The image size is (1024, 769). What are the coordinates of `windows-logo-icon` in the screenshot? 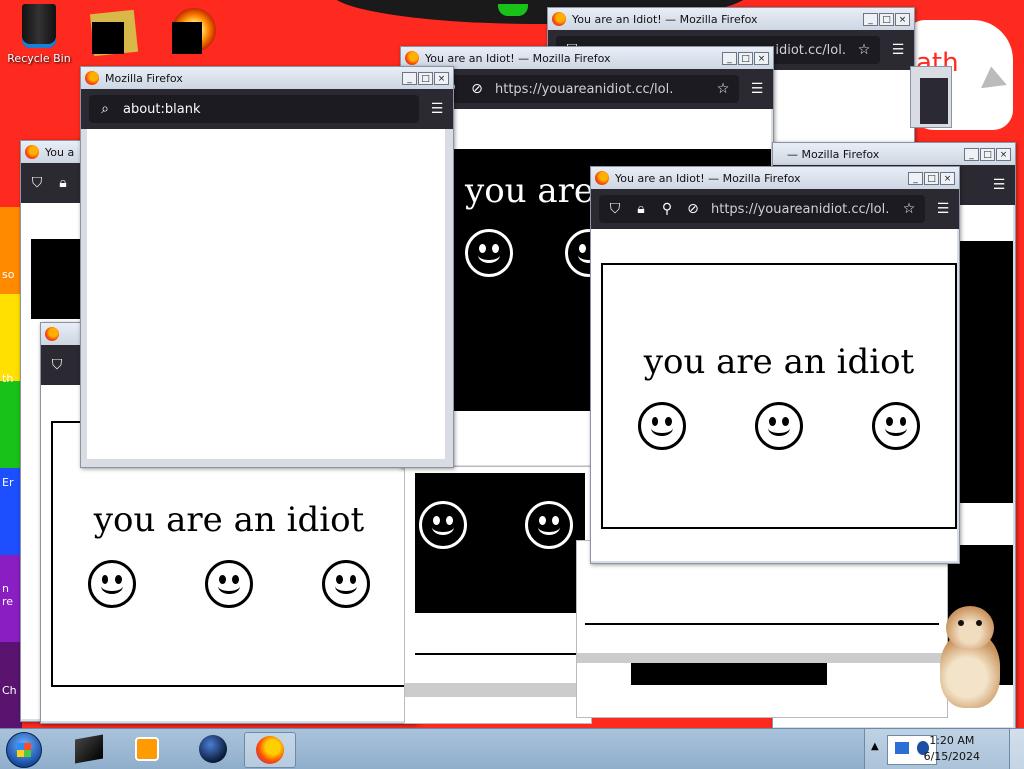 It's located at (24, 750).